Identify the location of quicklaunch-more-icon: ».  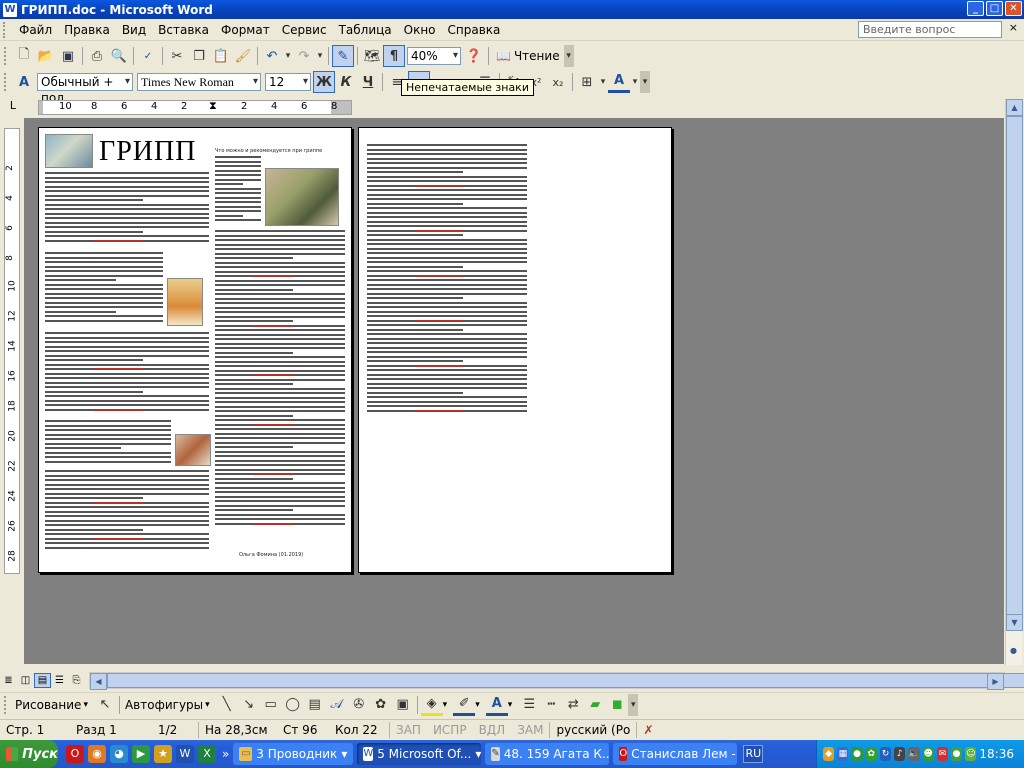
(225, 754).